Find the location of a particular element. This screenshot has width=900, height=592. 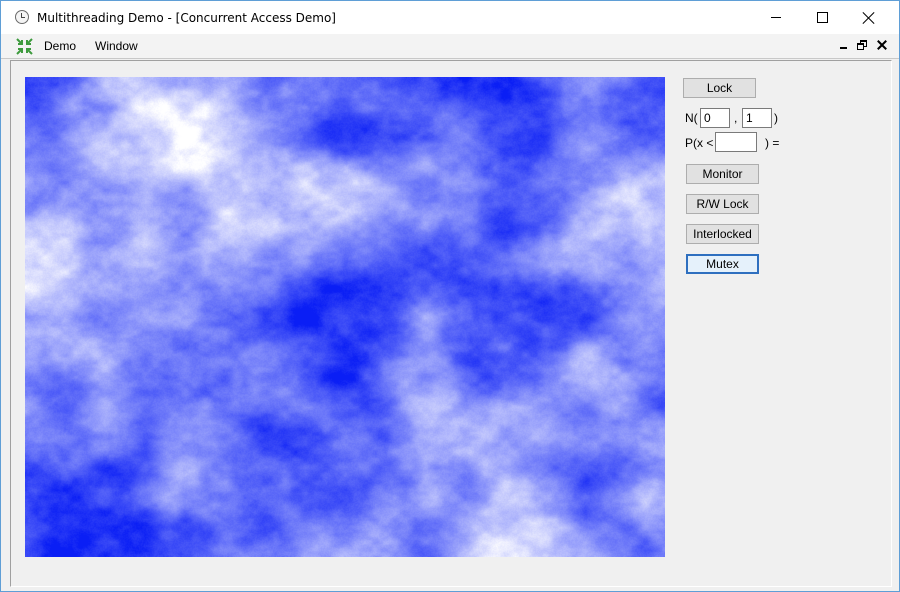

prob-suffix-label: ) = is located at coordinates (772, 143).